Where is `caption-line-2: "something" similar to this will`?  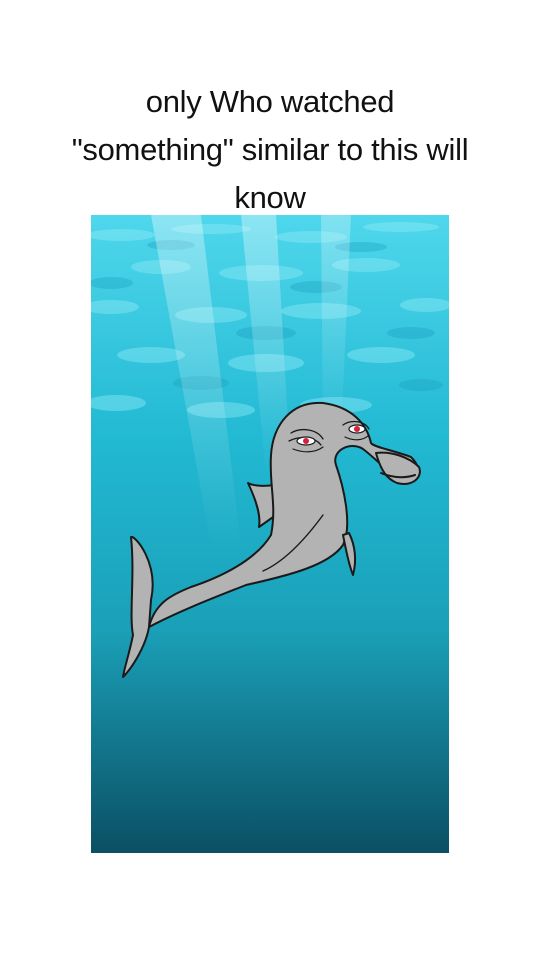 caption-line-2: "something" similar to this will is located at coordinates (270, 149).